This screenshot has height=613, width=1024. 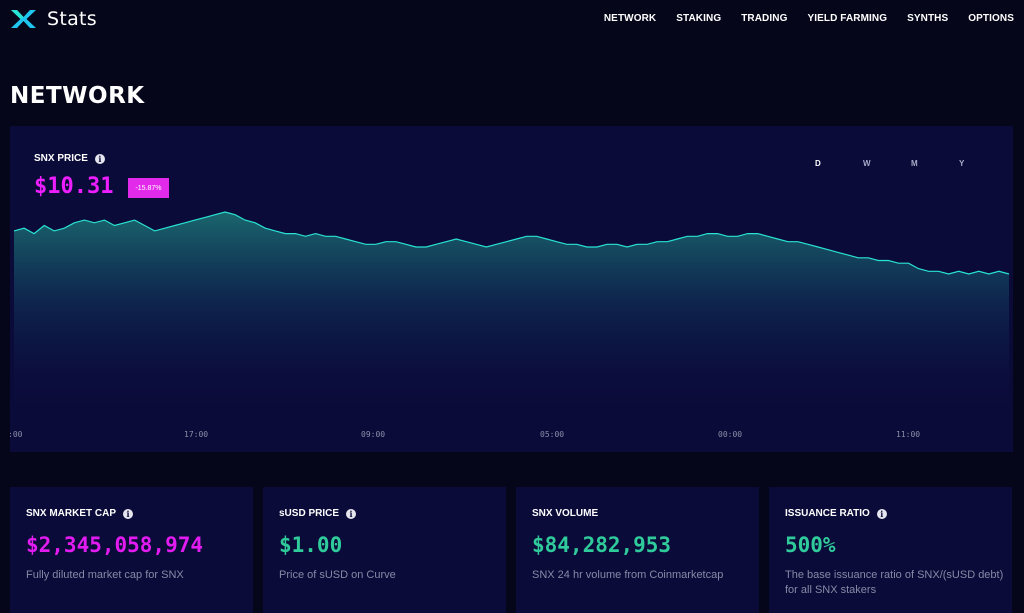 I want to click on card-title: ISSUANCE RATIO i, so click(x=836, y=513).